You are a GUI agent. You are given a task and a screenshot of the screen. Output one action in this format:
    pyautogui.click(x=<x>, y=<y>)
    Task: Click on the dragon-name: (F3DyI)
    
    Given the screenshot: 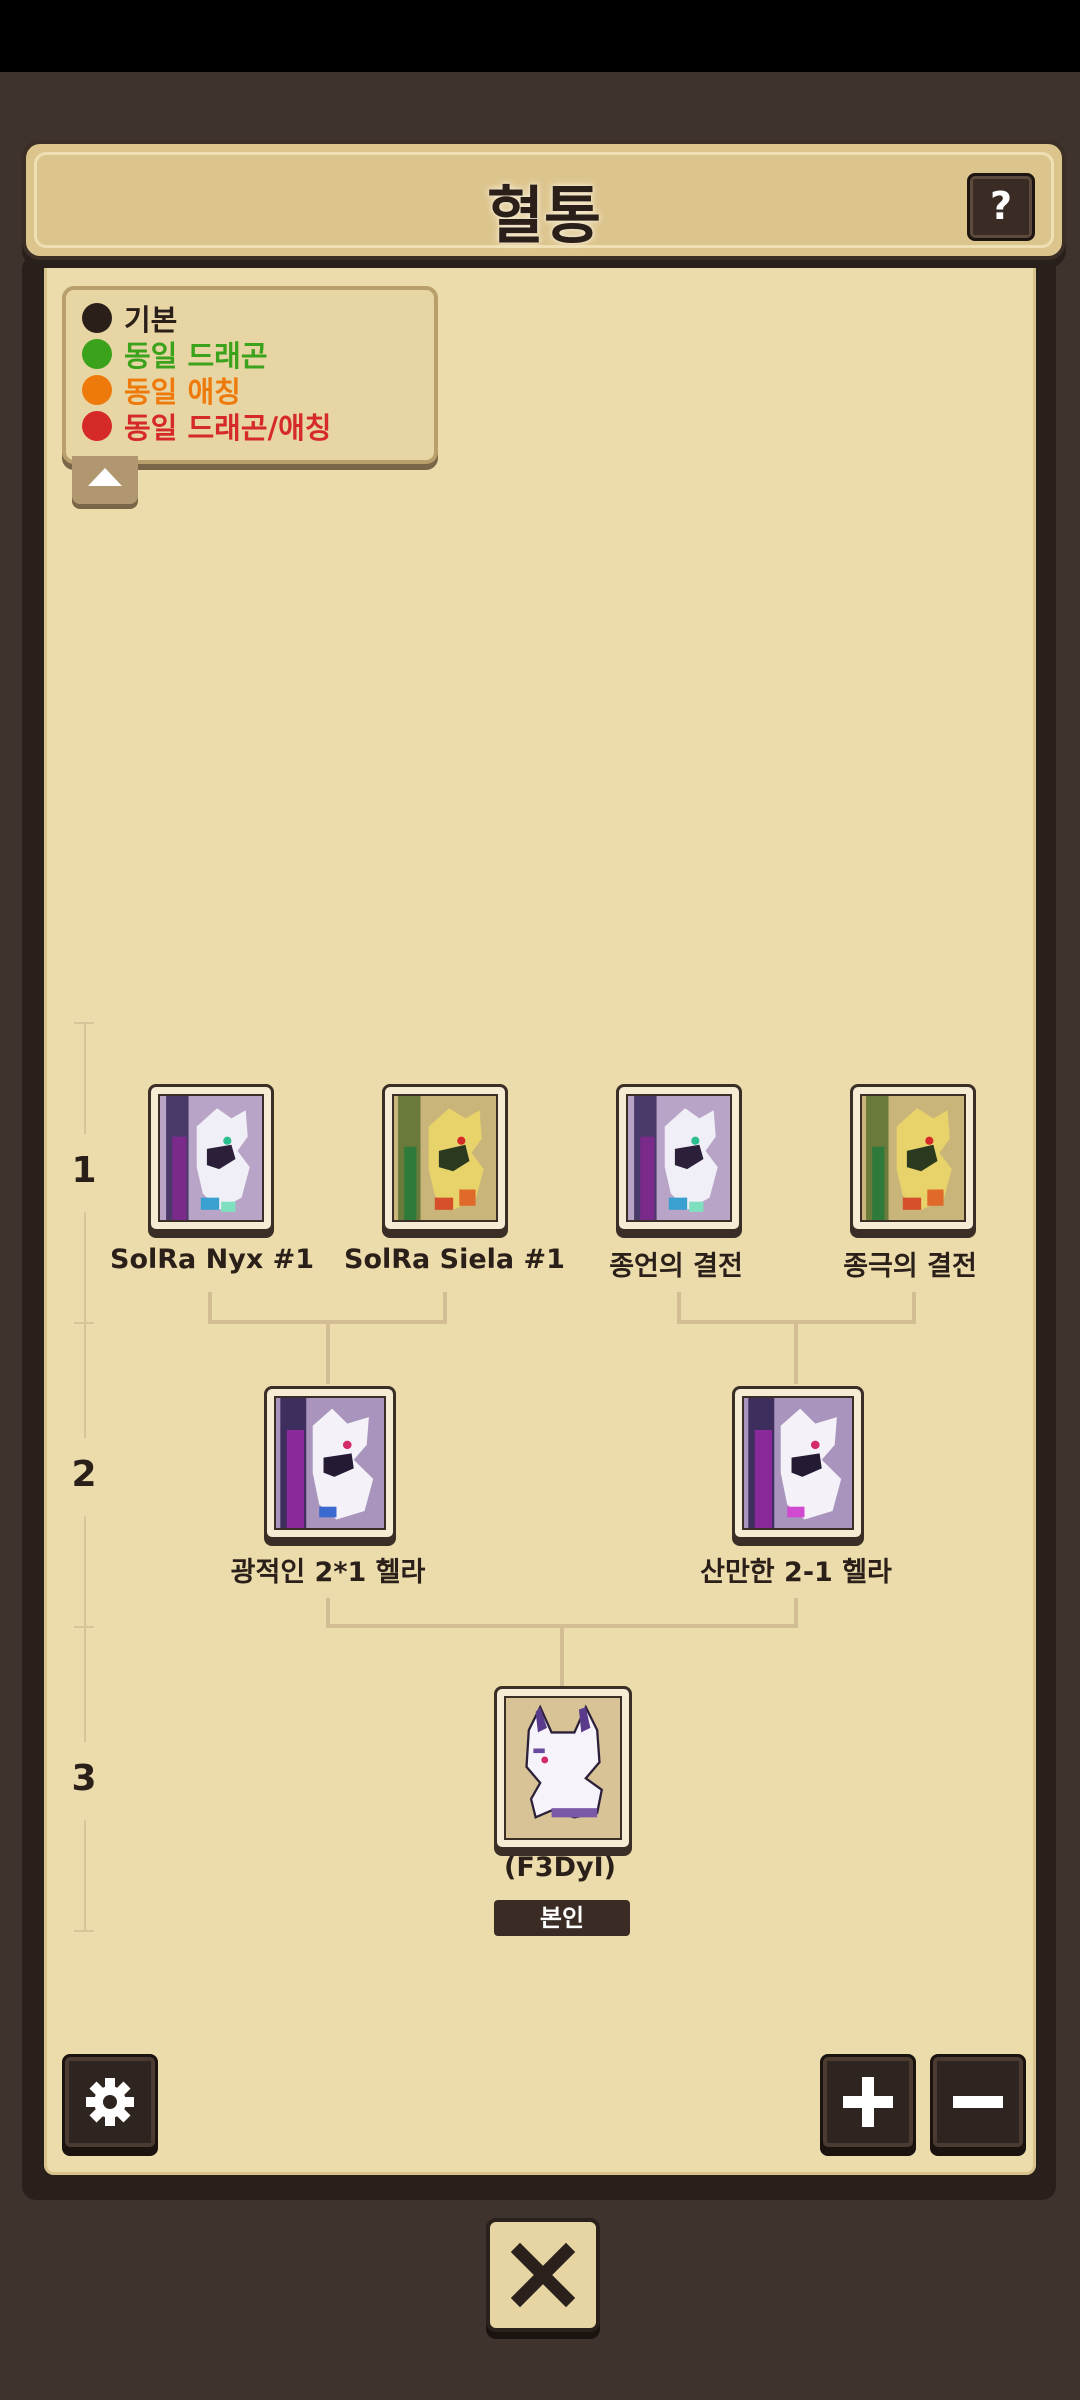 What is the action you would take?
    pyautogui.click(x=560, y=1867)
    